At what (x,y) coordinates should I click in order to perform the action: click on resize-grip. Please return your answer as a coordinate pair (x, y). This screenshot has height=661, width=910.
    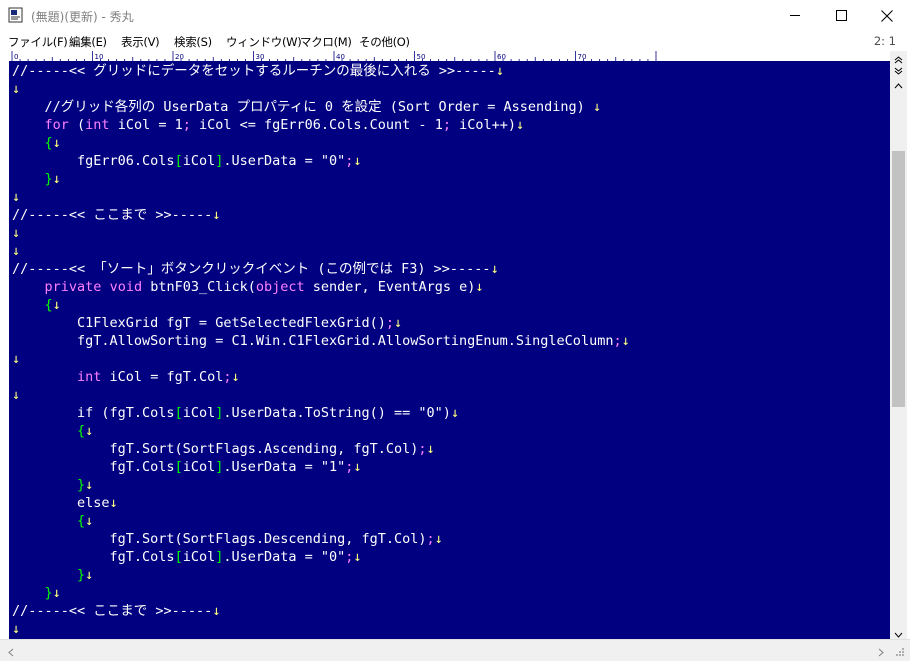
    Looking at the image, I should click on (900, 651).